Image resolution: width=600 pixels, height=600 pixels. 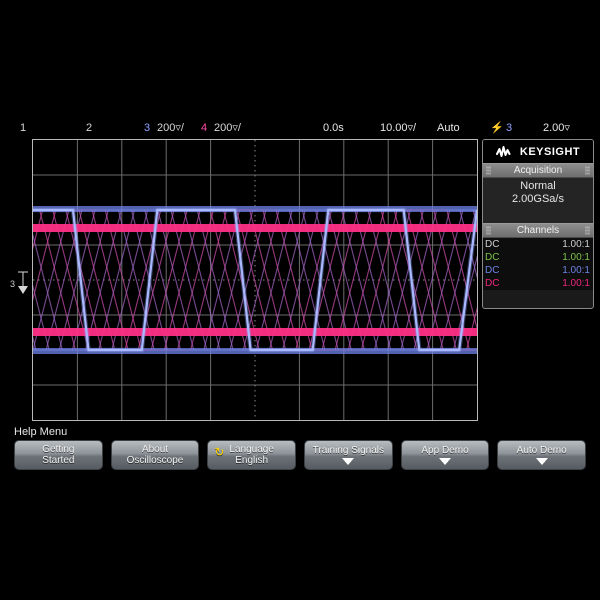 I want to click on status-trigger-mode: Auto, so click(x=448, y=128).